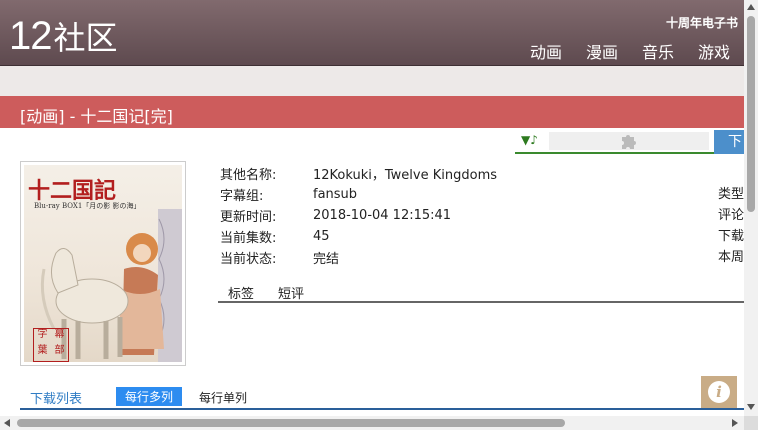  I want to click on detail-label: 字幕组:, so click(242, 196).